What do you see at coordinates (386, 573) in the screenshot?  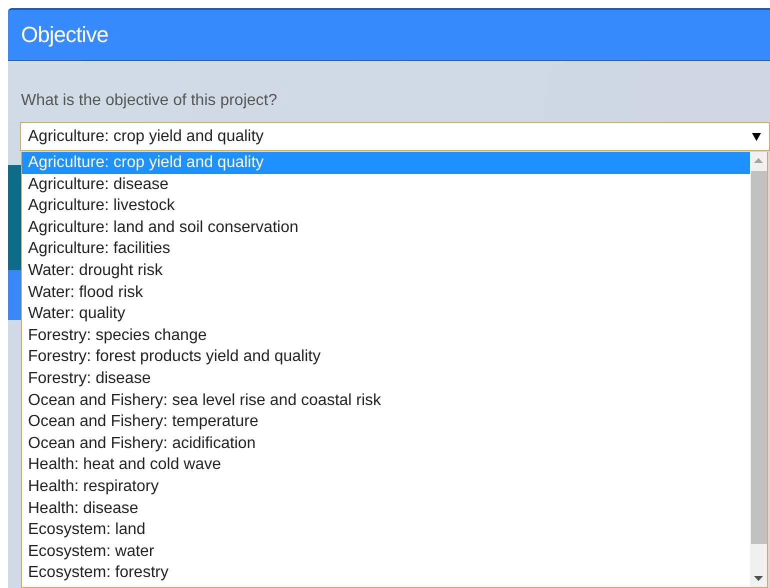 I see `dropdown-option: Ecosystem: forestry` at bounding box center [386, 573].